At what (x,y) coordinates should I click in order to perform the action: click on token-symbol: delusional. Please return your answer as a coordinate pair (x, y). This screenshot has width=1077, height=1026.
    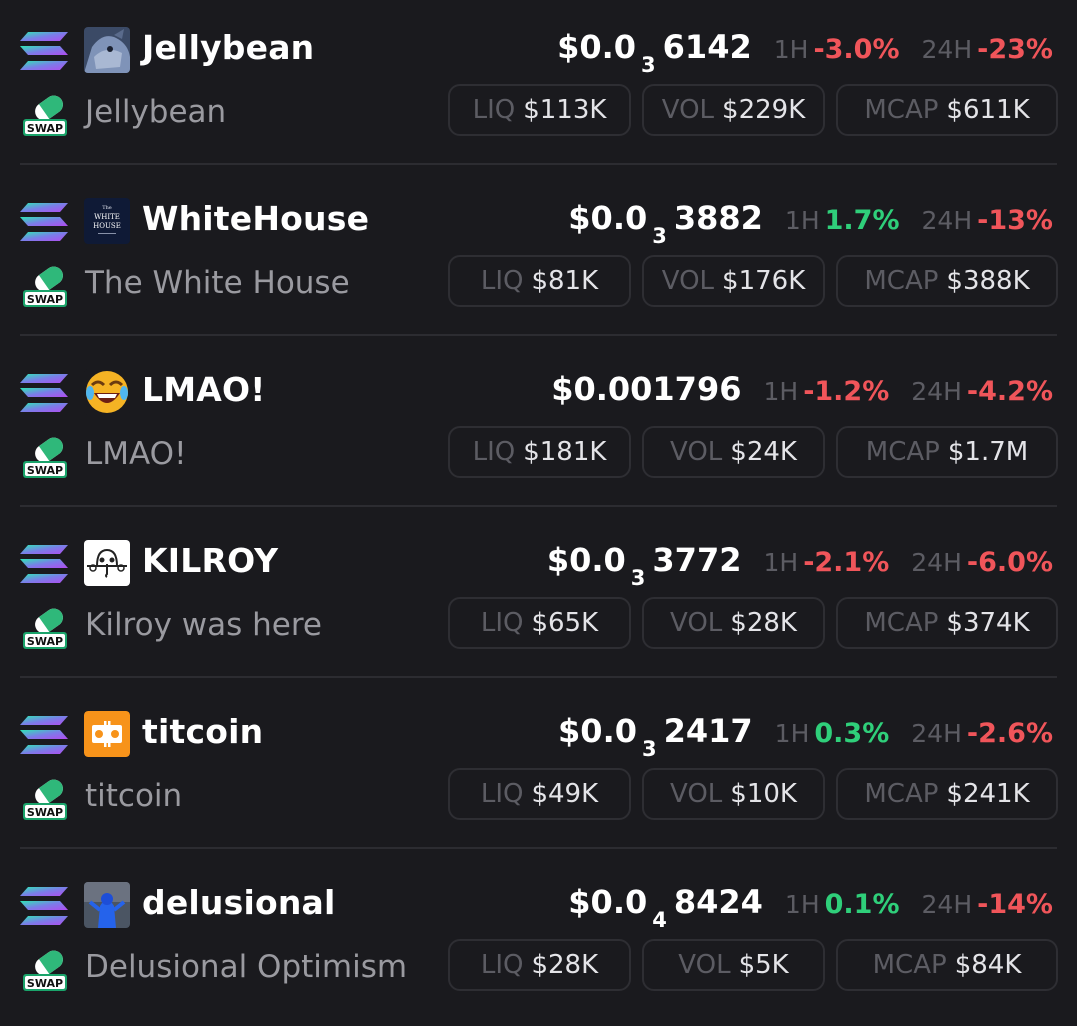
    Looking at the image, I should click on (239, 902).